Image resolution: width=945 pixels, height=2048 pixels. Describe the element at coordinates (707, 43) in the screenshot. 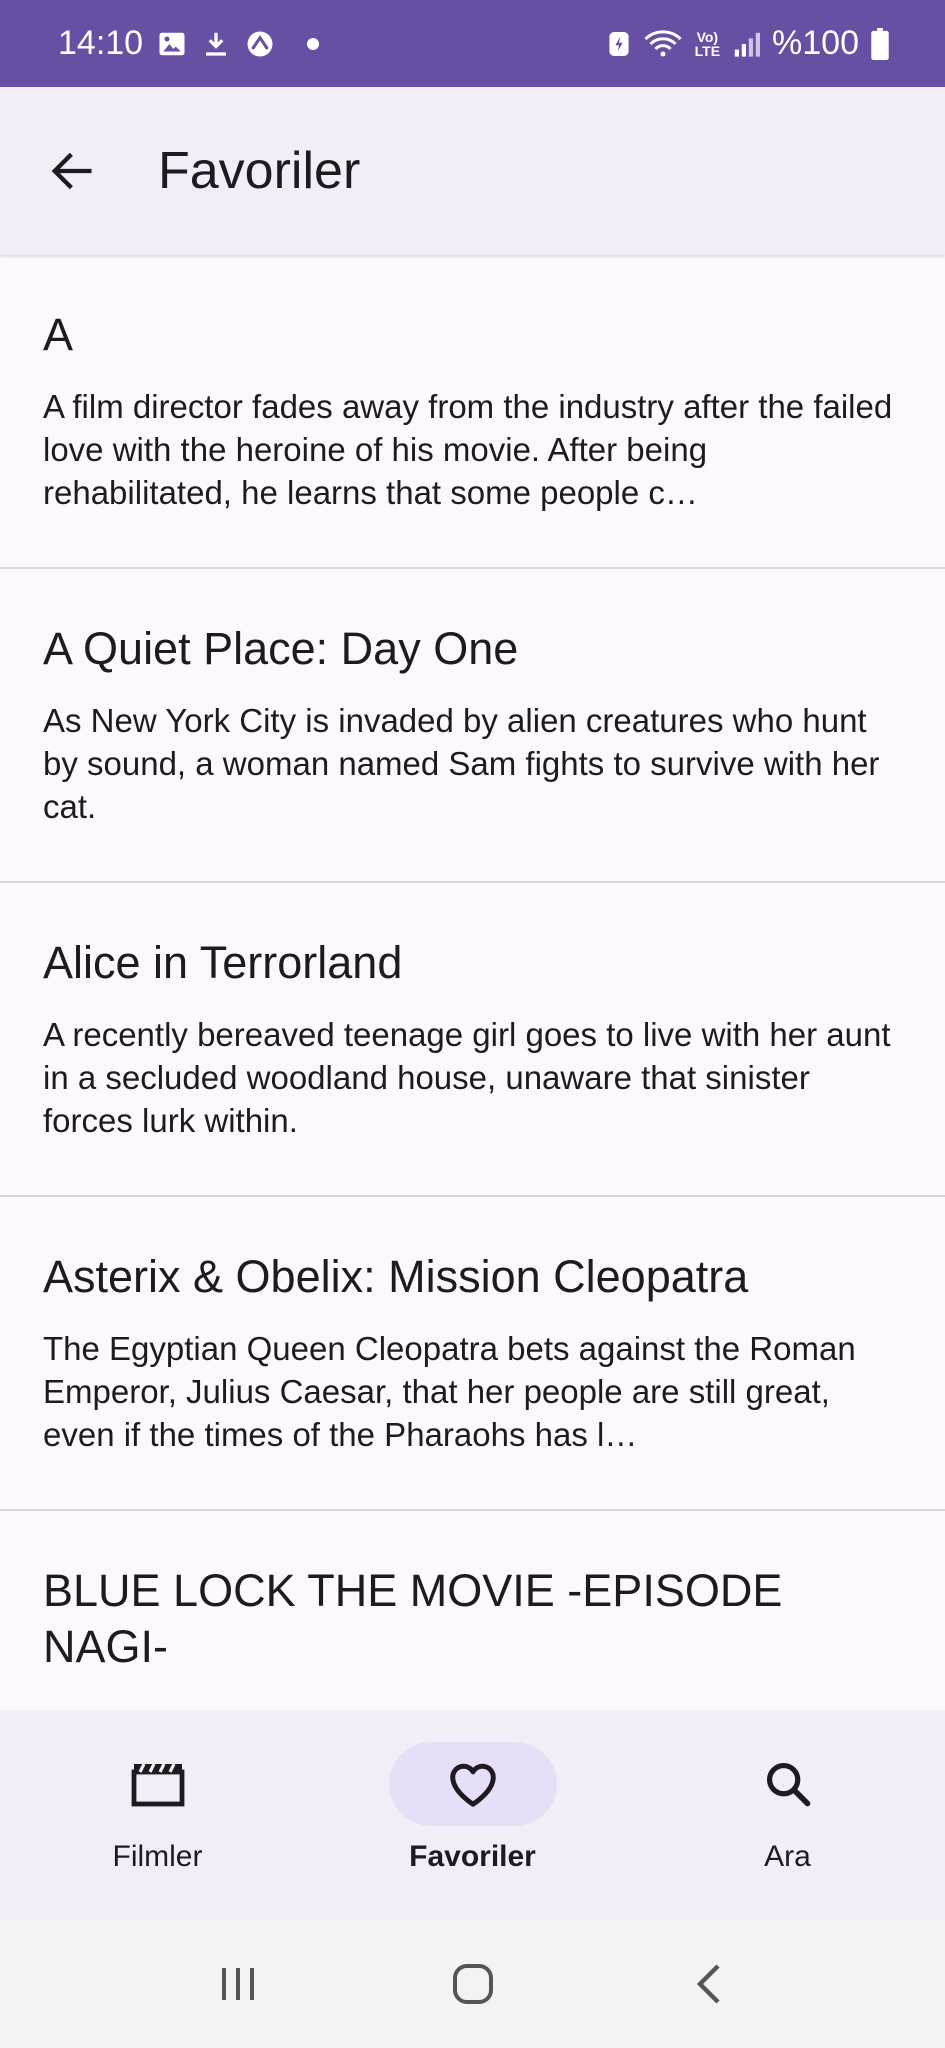

I see `volte-badge: Vo) LTE` at that location.